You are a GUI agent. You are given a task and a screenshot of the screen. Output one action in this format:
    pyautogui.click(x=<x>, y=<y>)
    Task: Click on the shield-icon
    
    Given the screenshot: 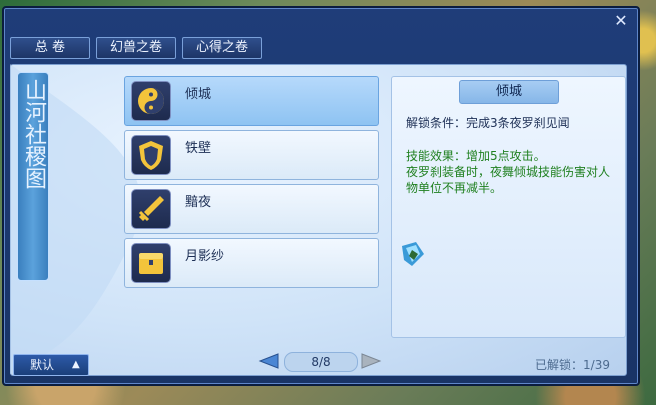 What is the action you would take?
    pyautogui.click(x=151, y=155)
    